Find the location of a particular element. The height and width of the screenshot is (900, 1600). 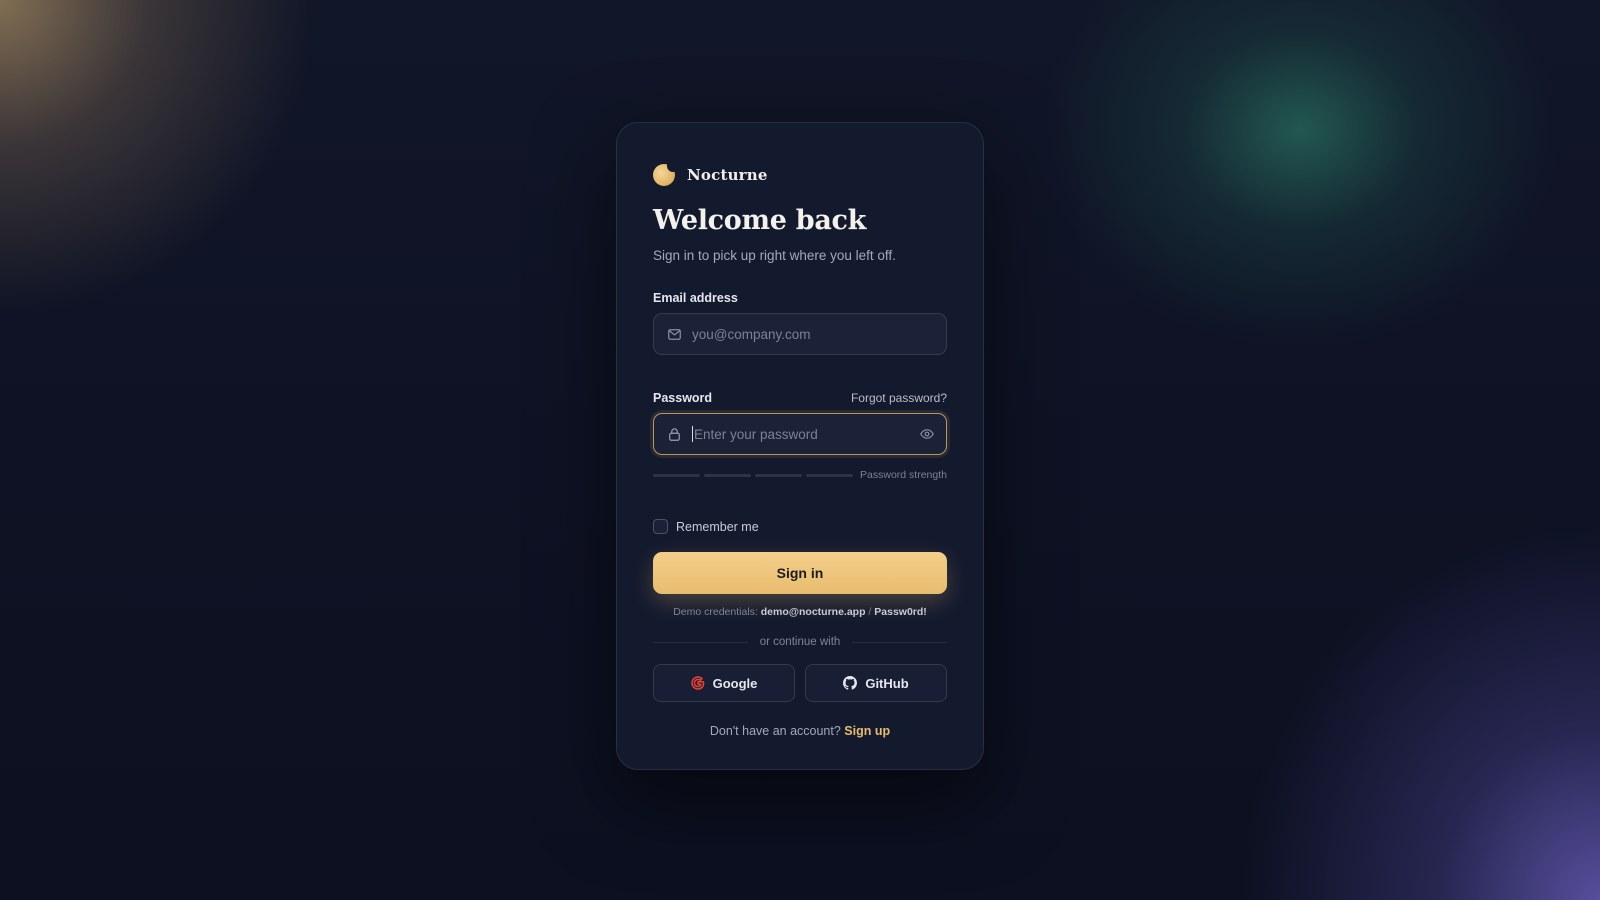

page-title: Welcome back is located at coordinates (760, 220).